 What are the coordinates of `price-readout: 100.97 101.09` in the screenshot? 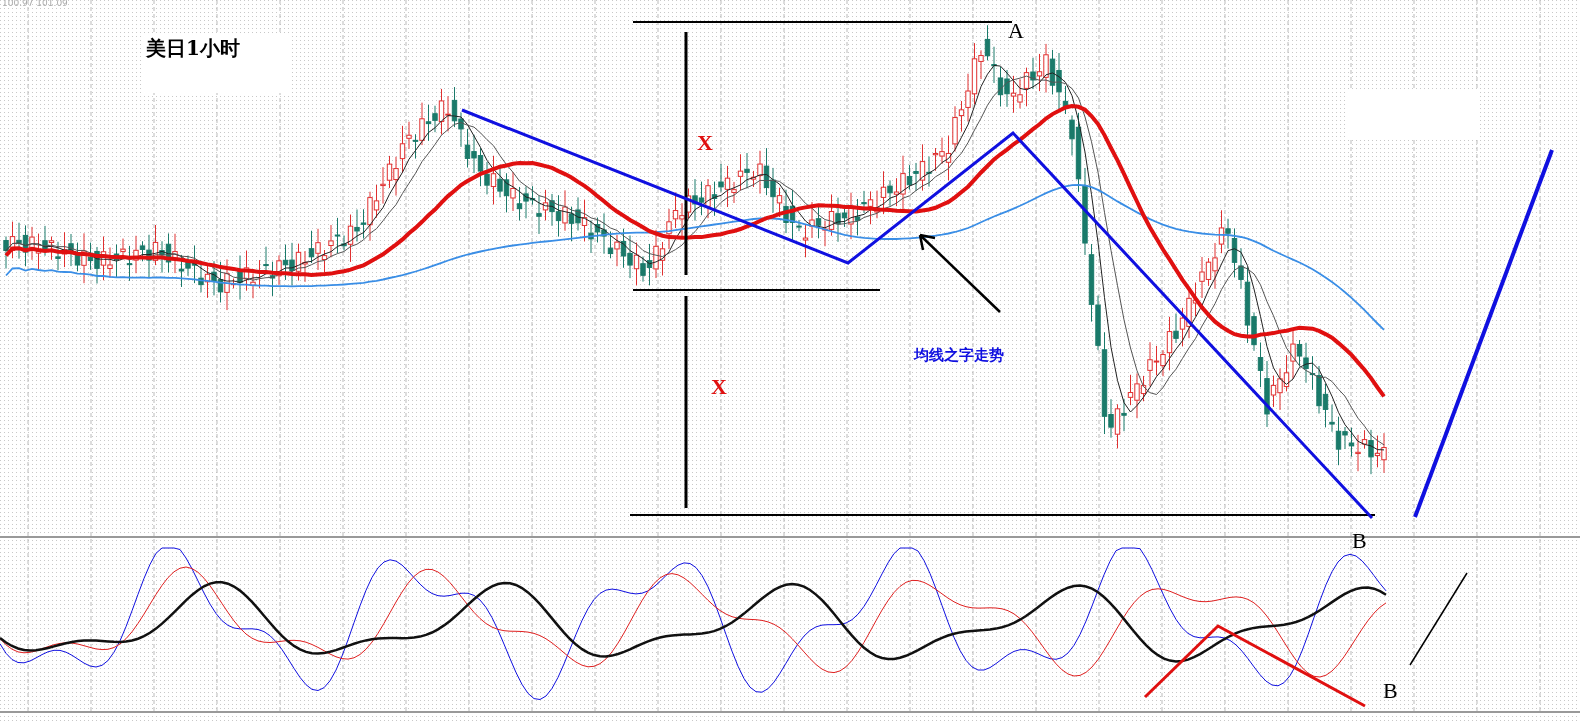 It's located at (35, 4).